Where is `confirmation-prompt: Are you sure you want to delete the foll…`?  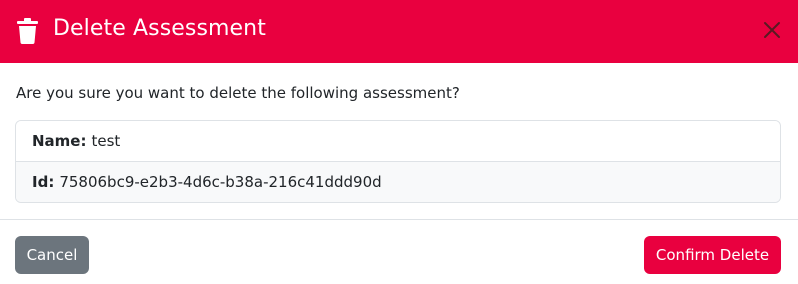
confirmation-prompt: Are you sure you want to delete the foll… is located at coordinates (238, 93).